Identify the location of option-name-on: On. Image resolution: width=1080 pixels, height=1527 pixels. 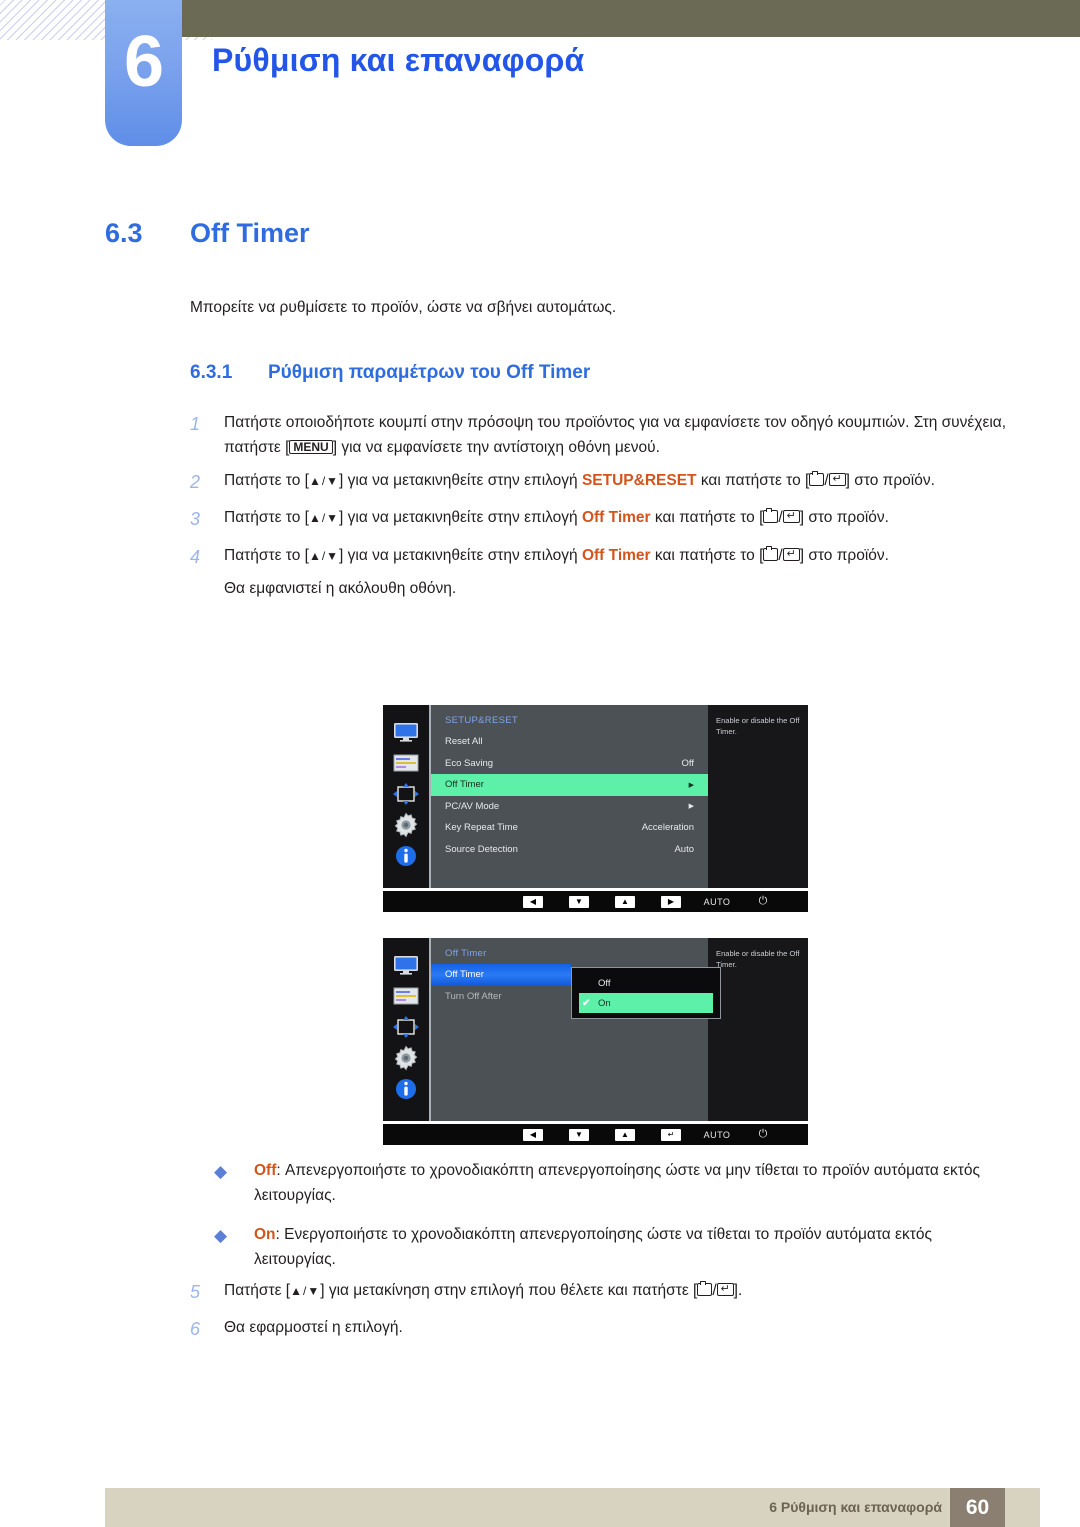
(265, 1235).